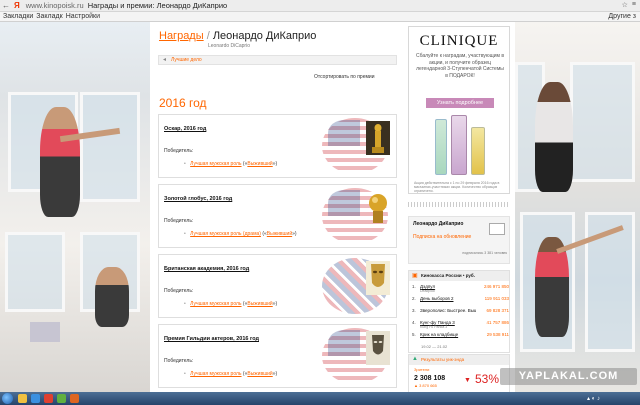  What do you see at coordinates (442, 237) in the screenshot?
I see `subscribe-link: Подписка на обновление` at bounding box center [442, 237].